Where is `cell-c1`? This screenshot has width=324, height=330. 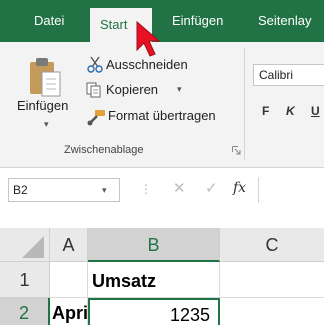 cell-c1 is located at coordinates (272, 280).